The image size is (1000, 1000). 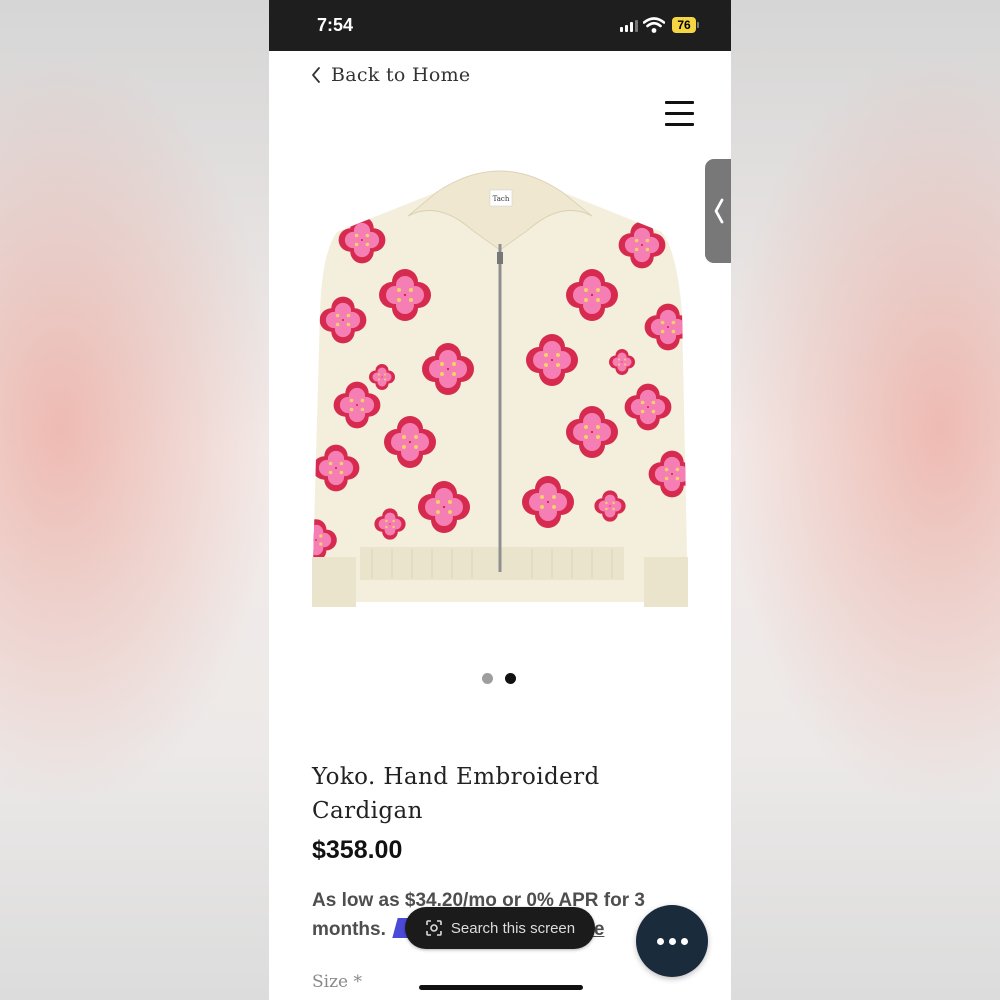 What do you see at coordinates (510, 678) in the screenshot?
I see `carousel-dot-active` at bounding box center [510, 678].